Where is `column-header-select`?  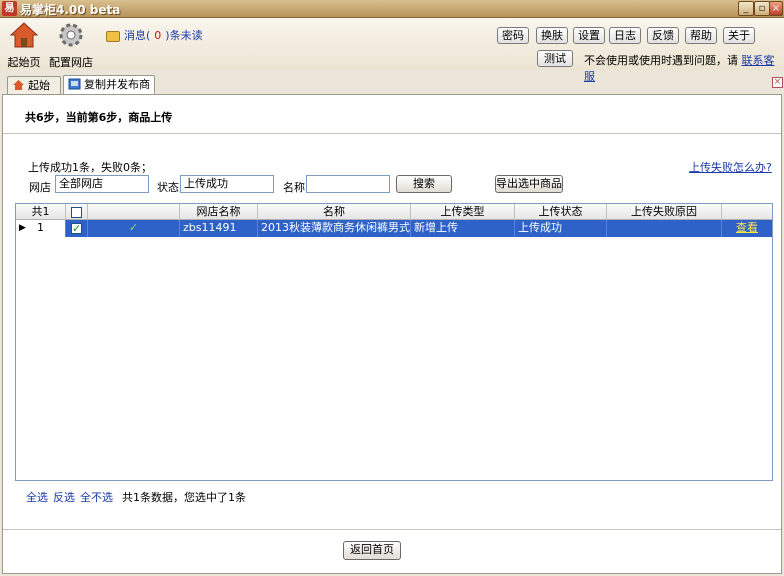
column-header-select is located at coordinates (77, 212).